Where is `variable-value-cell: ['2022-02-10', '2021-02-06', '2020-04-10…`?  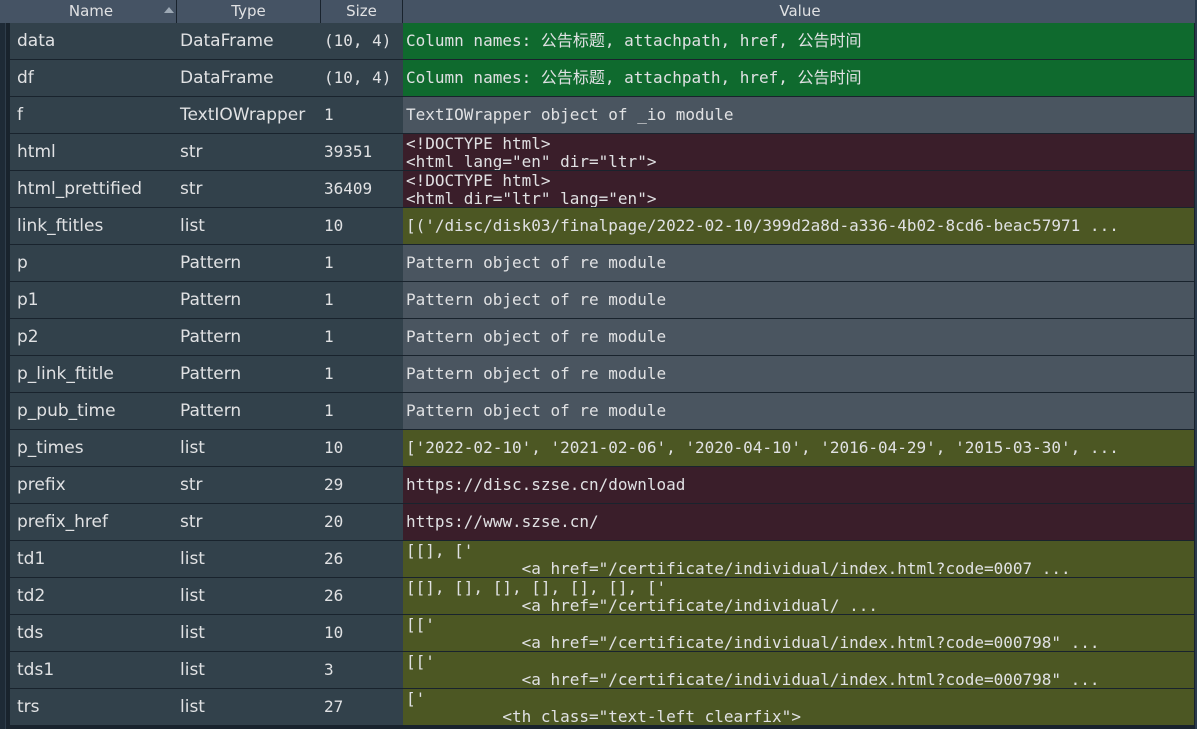 variable-value-cell: ['2022-02-10', '2021-02-06', '2020-04-10… is located at coordinates (798, 448).